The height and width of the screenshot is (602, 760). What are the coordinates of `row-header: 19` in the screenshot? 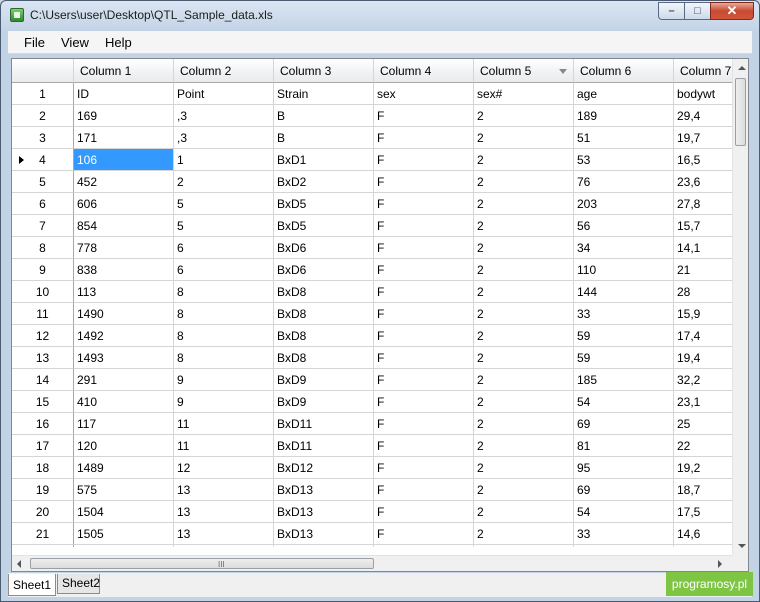 It's located at (43, 490).